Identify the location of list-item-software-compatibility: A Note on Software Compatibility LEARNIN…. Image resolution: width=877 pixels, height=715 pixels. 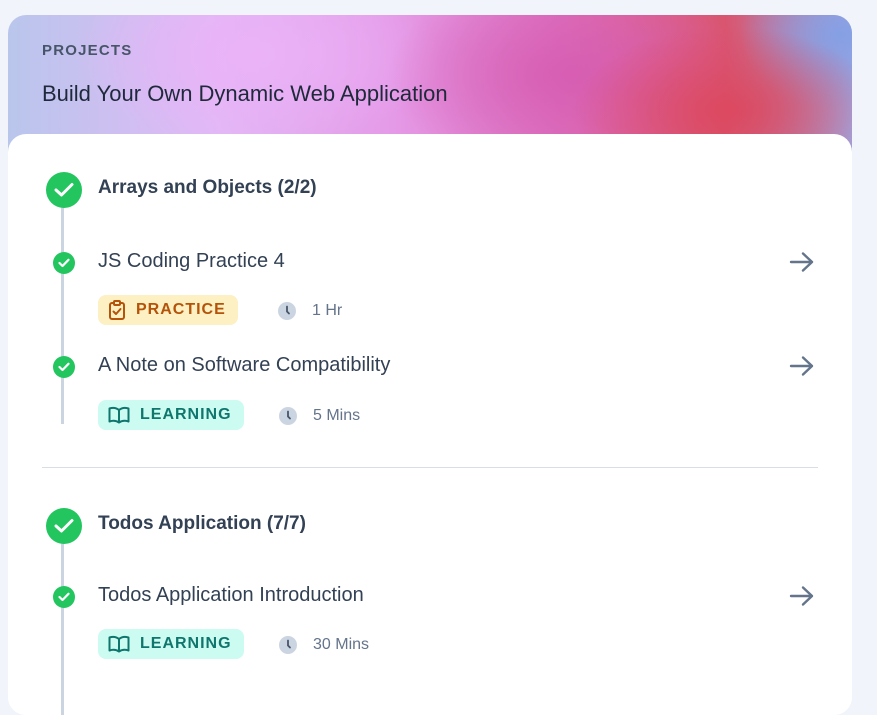
(430, 403).